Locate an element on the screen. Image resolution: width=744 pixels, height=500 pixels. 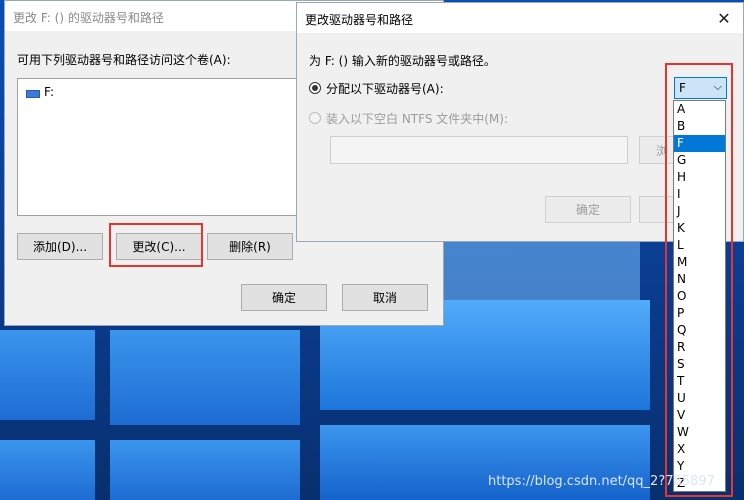
dropdown-option: B is located at coordinates (699, 126).